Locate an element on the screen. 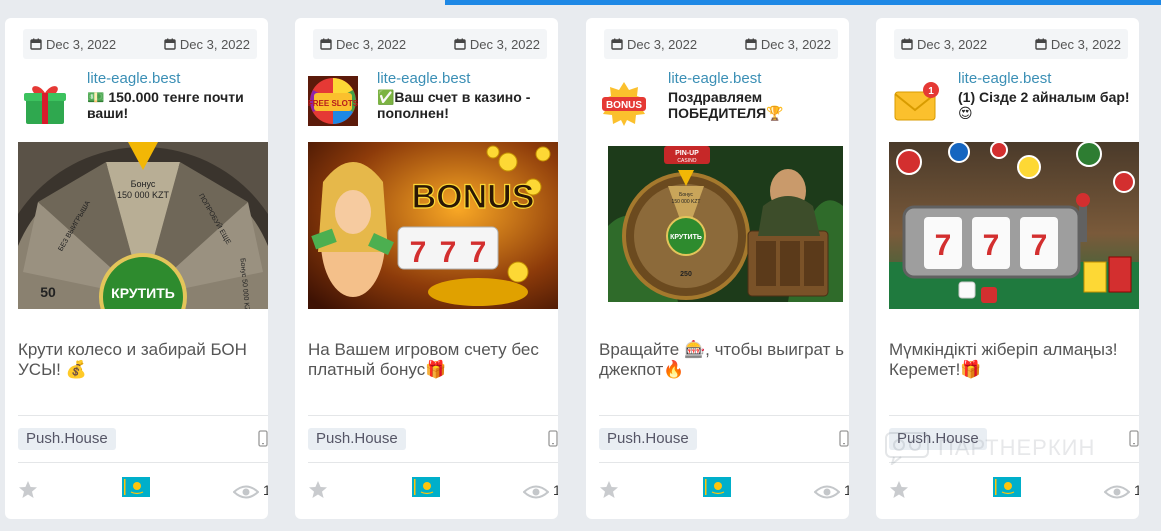 The width and height of the screenshot is (1161, 531). icon-label: FREE SLOTS is located at coordinates (333, 103).